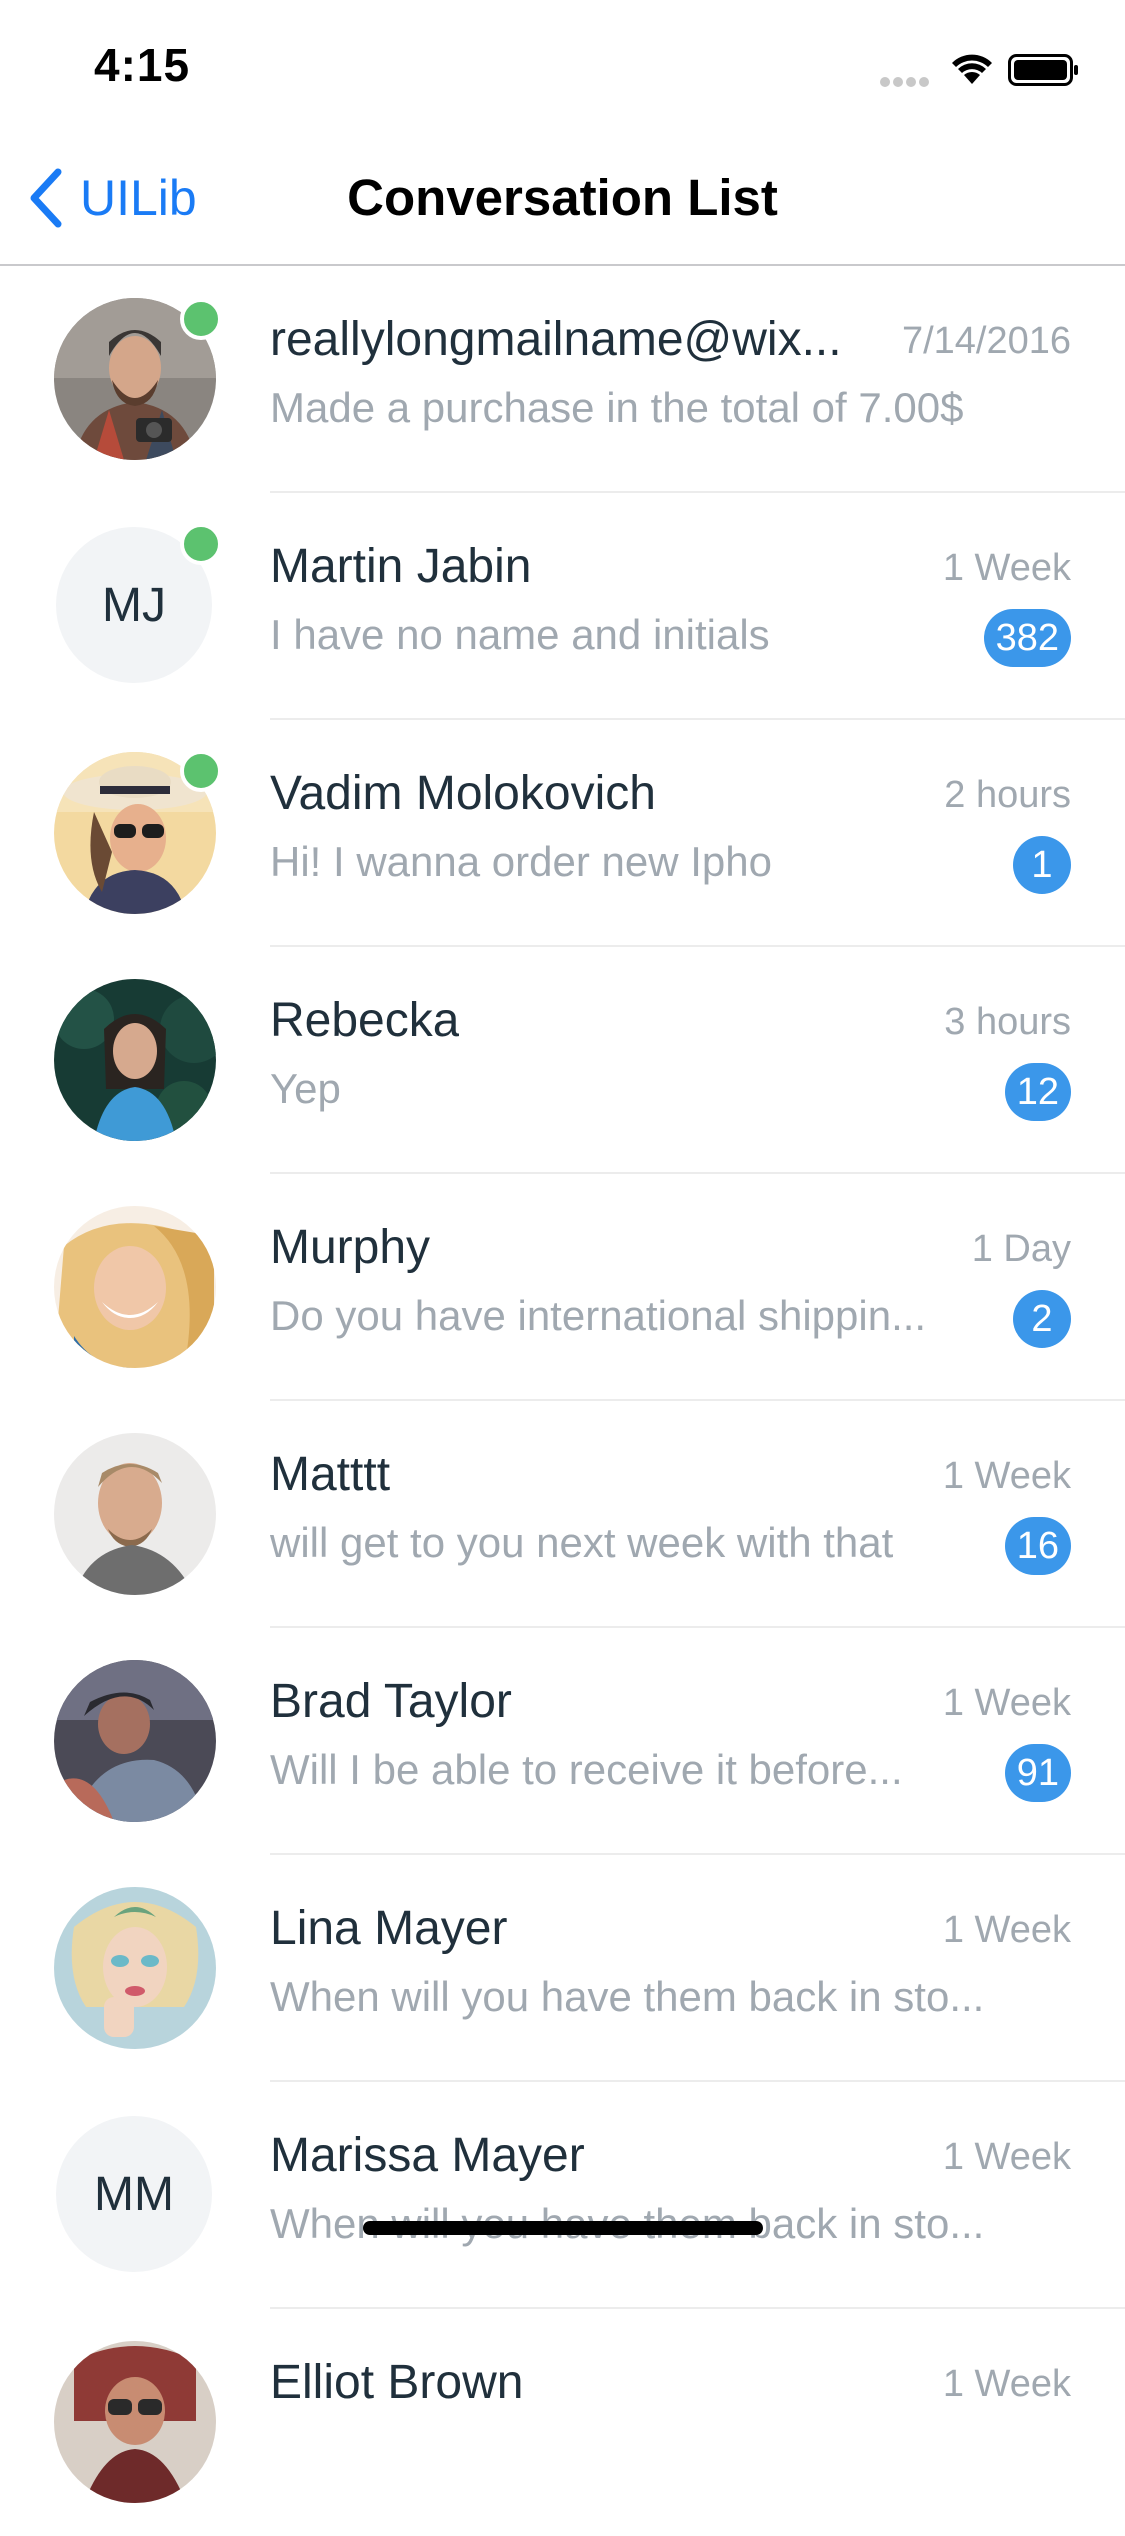 Image resolution: width=1125 pixels, height=2536 pixels. Describe the element at coordinates (142, 65) in the screenshot. I see `status-time: 4:15` at that location.